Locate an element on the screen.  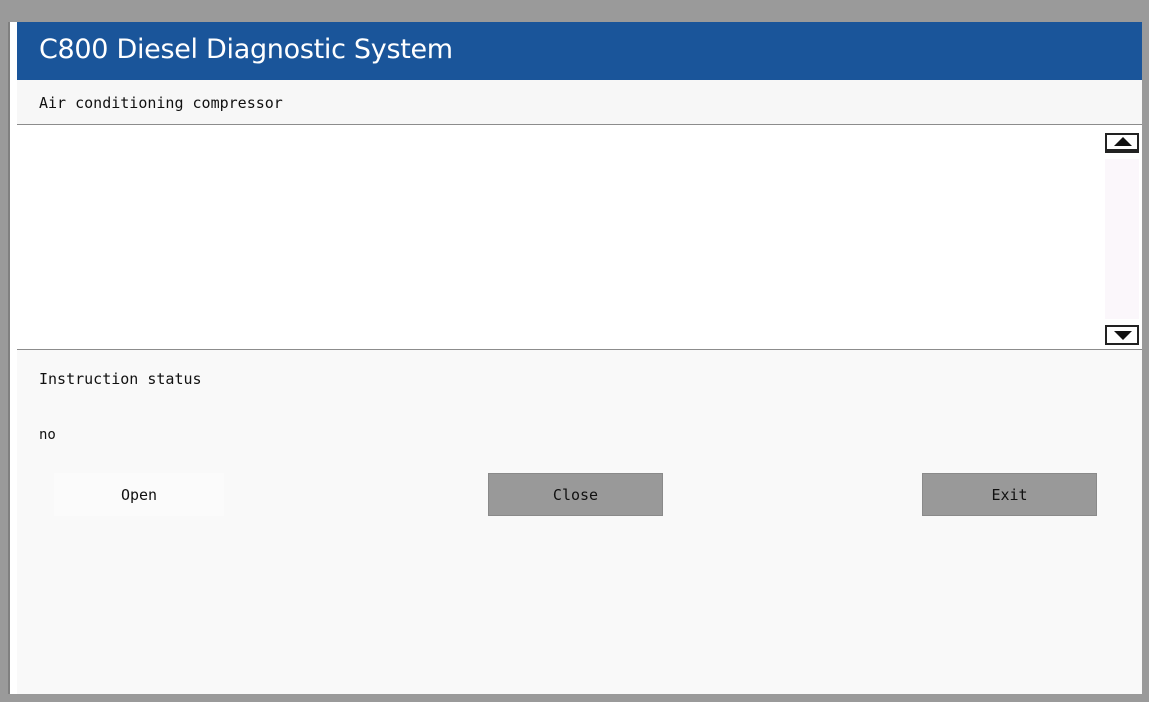
scroll-down-button is located at coordinates (1122, 335).